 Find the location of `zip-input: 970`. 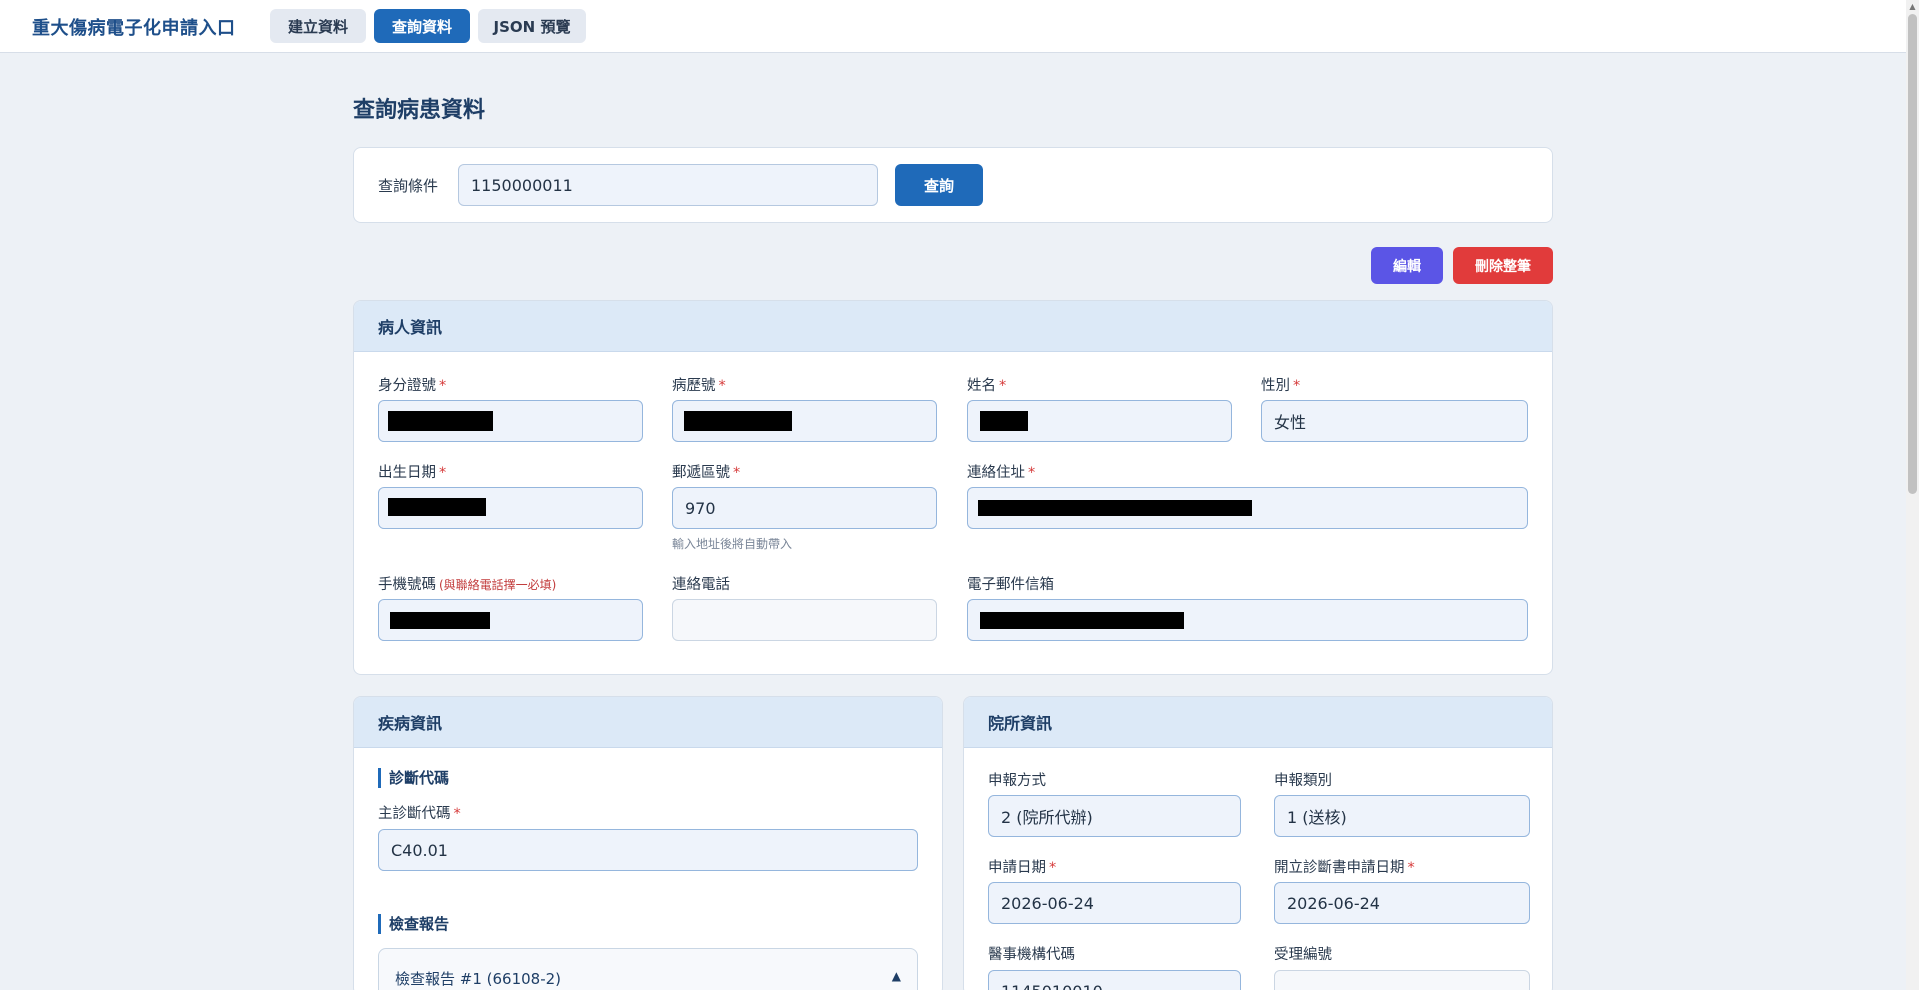

zip-input: 970 is located at coordinates (804, 508).